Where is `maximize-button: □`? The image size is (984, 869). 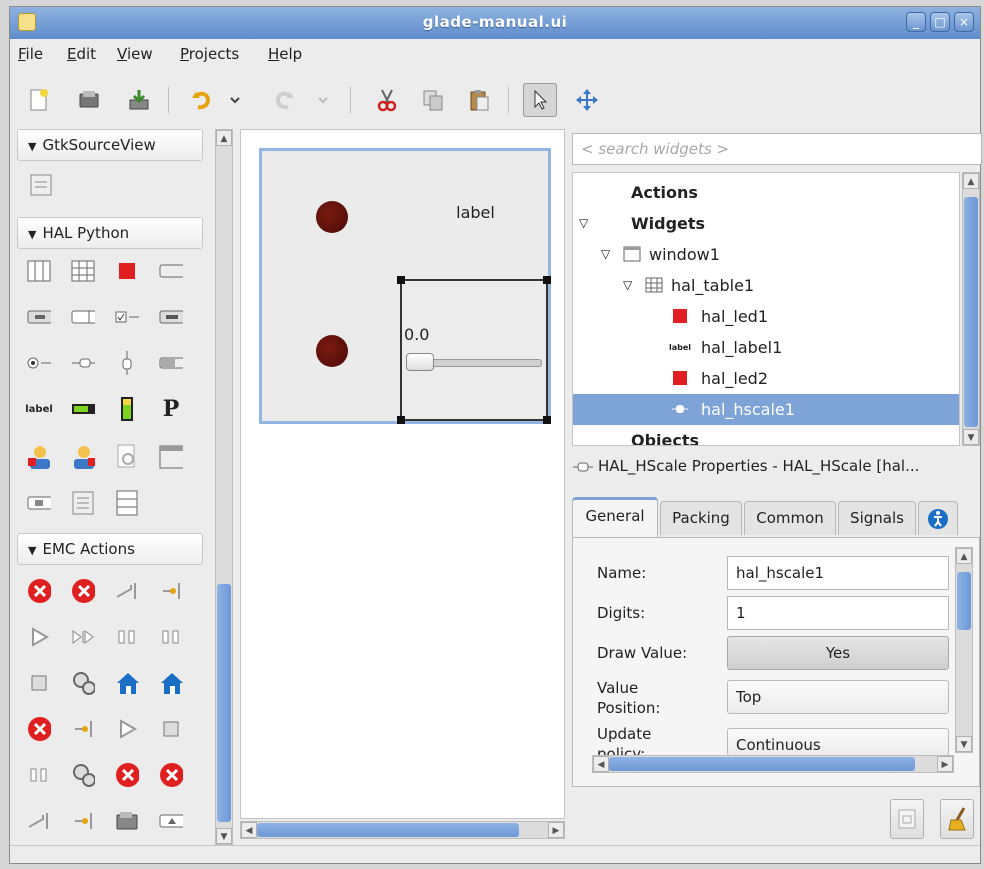 maximize-button: □ is located at coordinates (940, 22).